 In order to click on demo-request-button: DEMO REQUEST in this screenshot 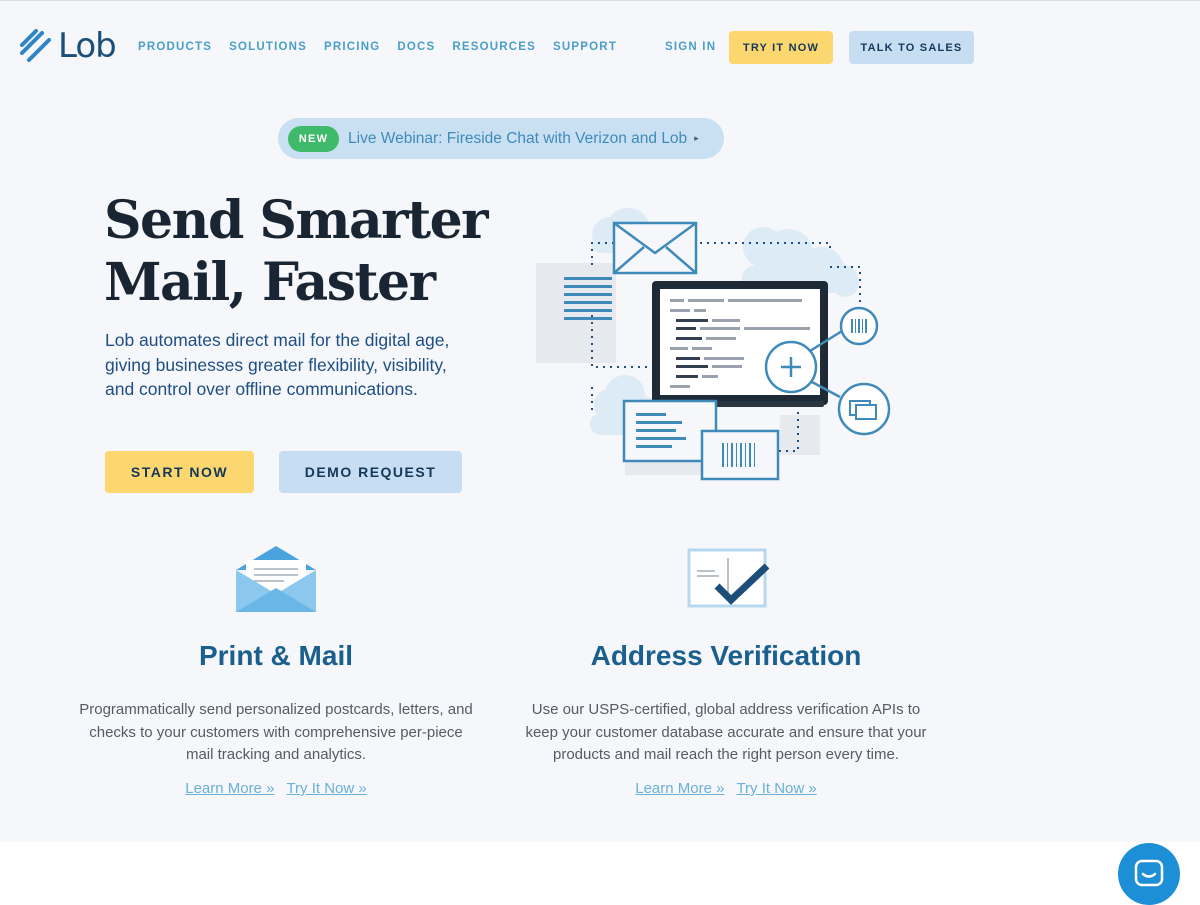, I will do `click(370, 472)`.